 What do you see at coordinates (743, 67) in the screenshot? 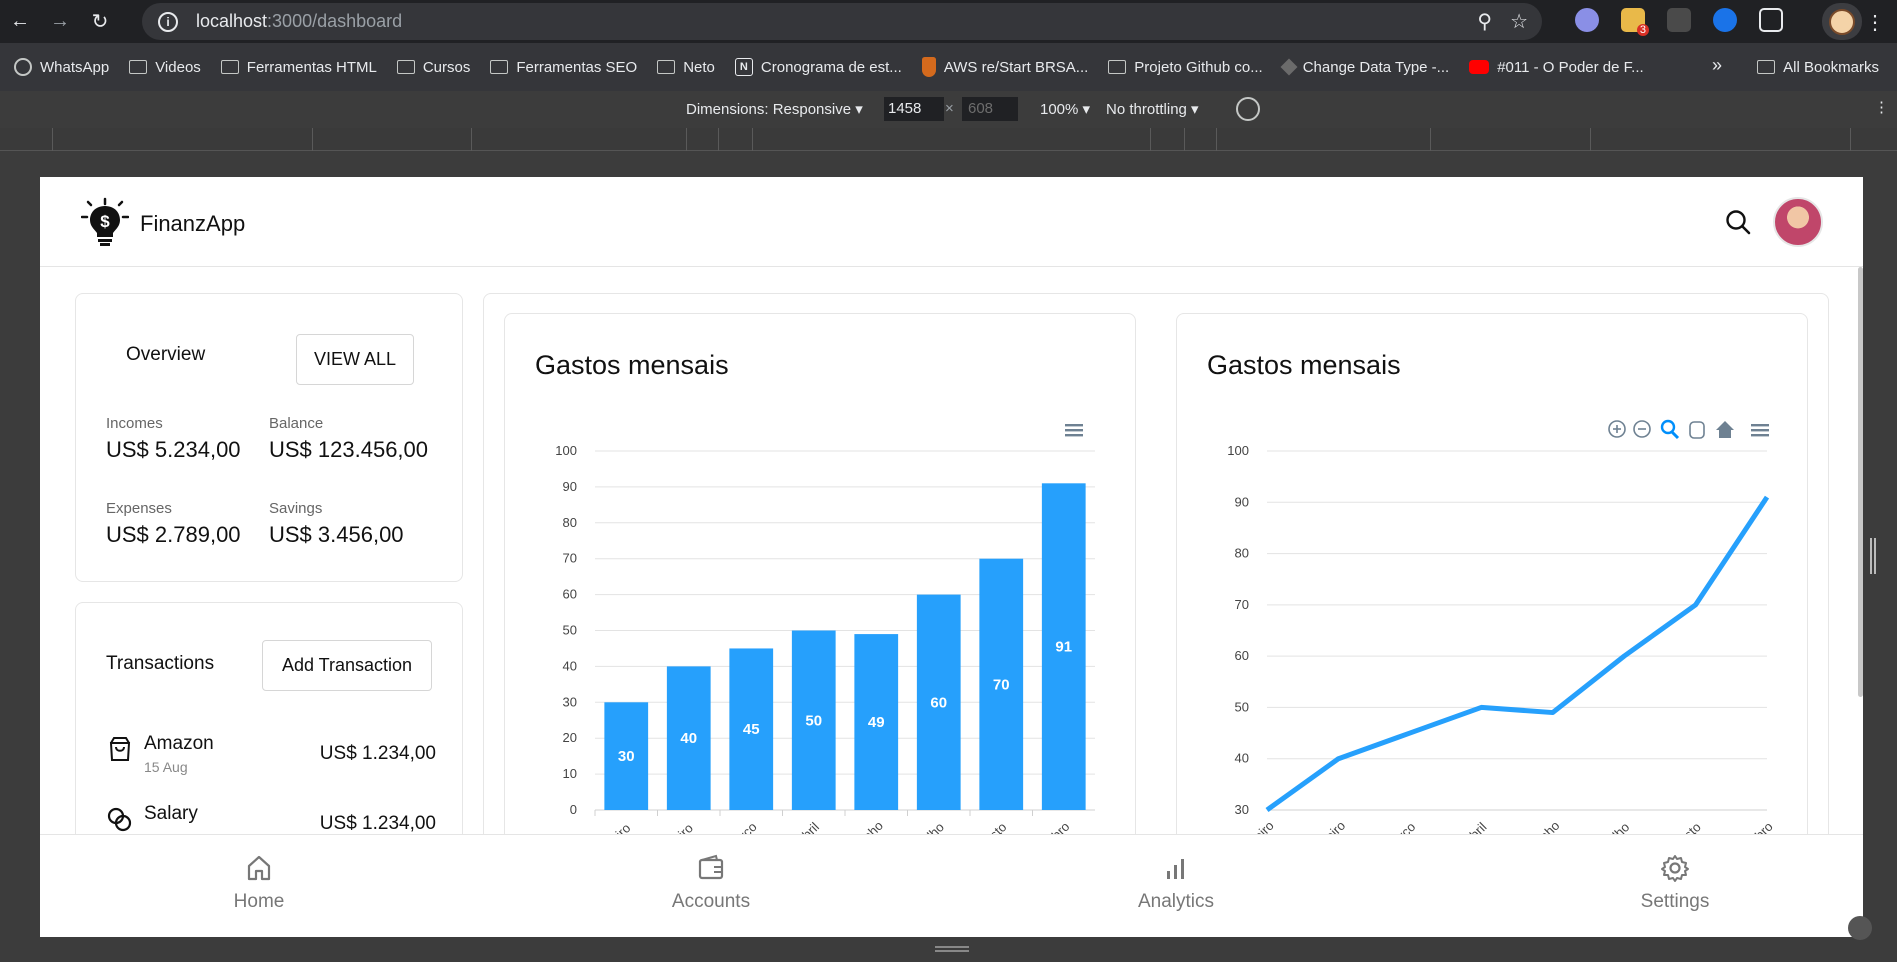
I see `notion-icon: N` at bounding box center [743, 67].